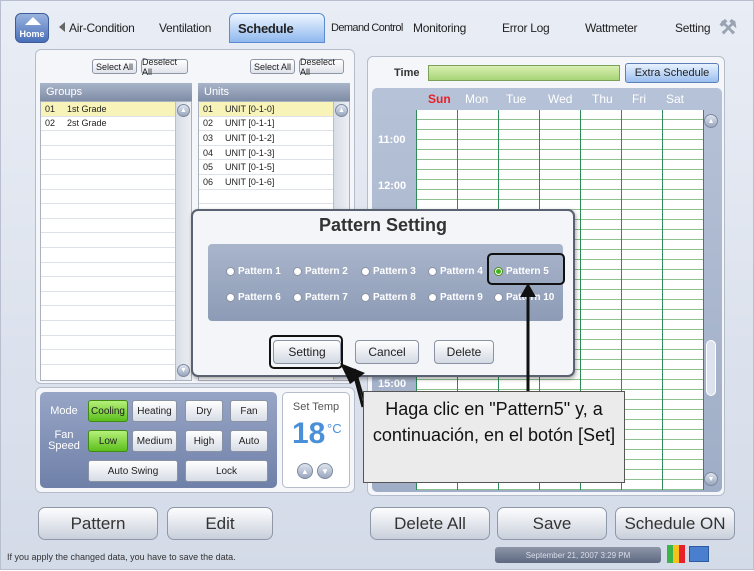  I want to click on arrowhead-up-icon, so click(528, 290).